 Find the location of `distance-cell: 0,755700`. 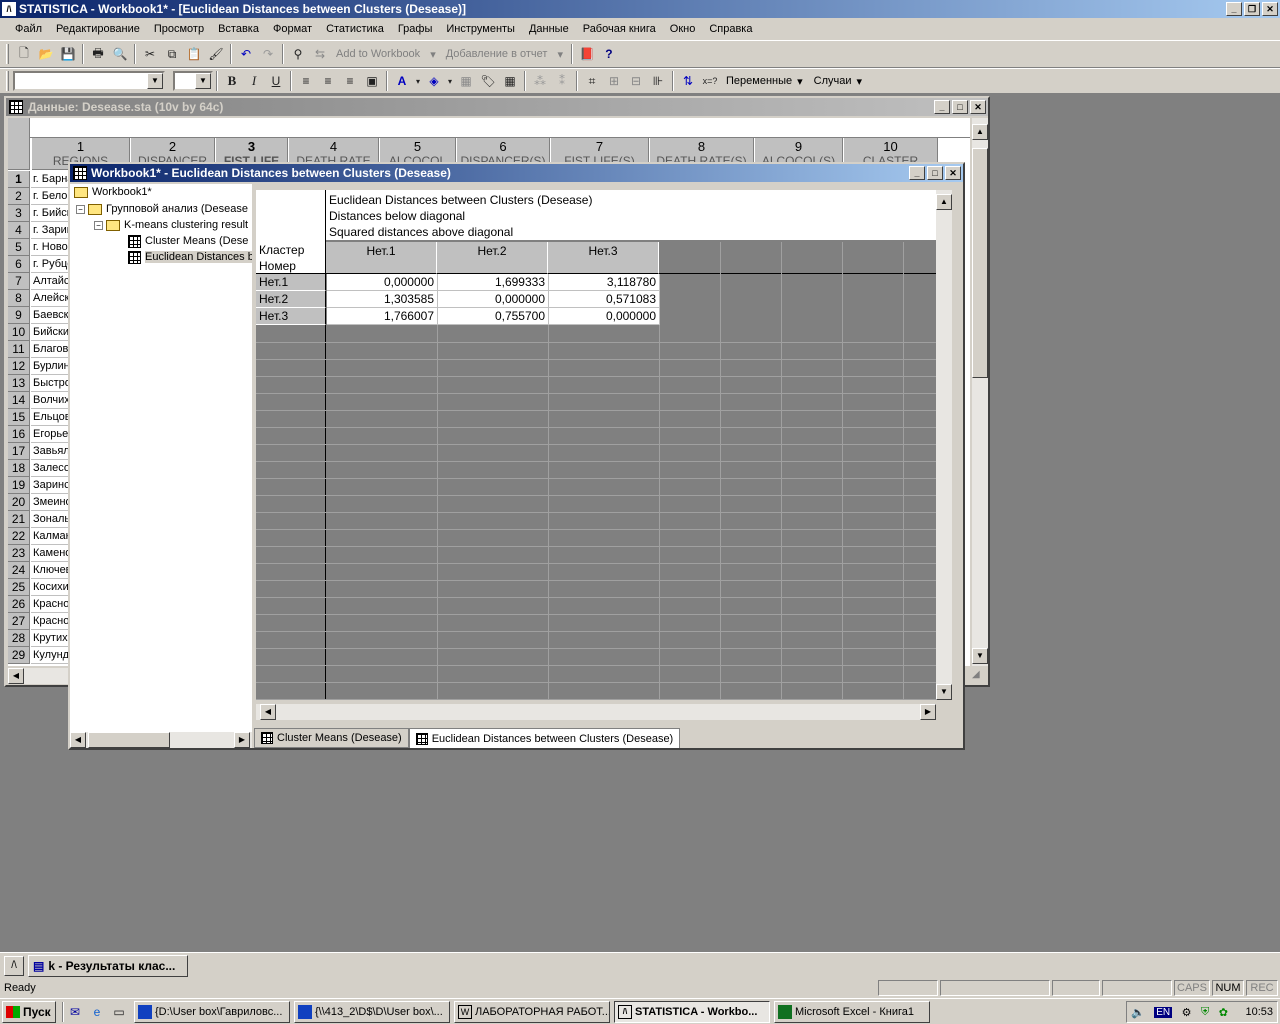

distance-cell: 0,755700 is located at coordinates (493, 316).